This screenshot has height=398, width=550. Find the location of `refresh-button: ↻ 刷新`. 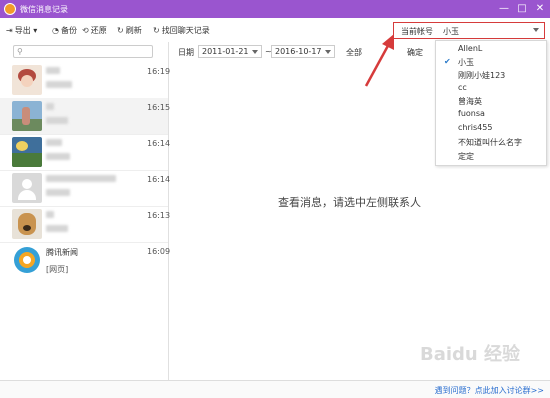

refresh-button: ↻ 刷新 is located at coordinates (129, 30).